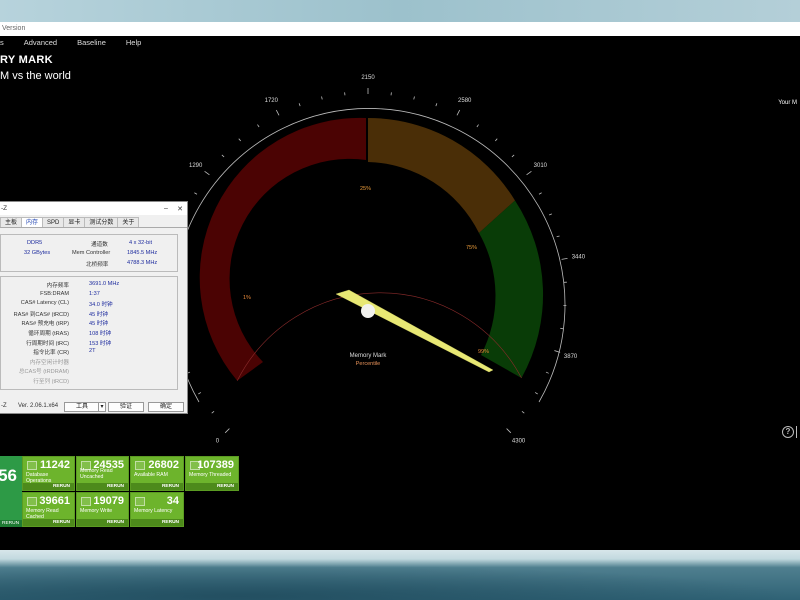  I want to click on tile-label: Memory Write, so click(96, 511).